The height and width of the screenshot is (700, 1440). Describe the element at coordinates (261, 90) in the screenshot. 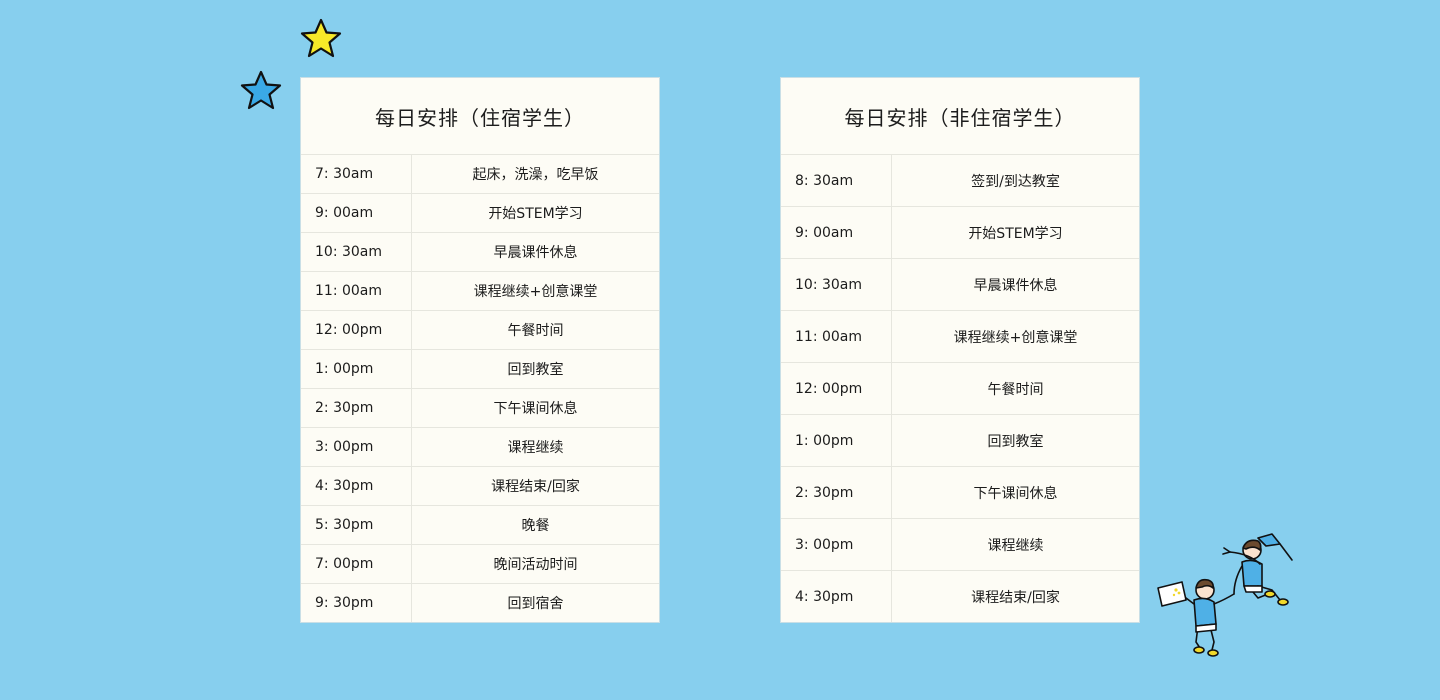

I see `blue-star-icon` at that location.